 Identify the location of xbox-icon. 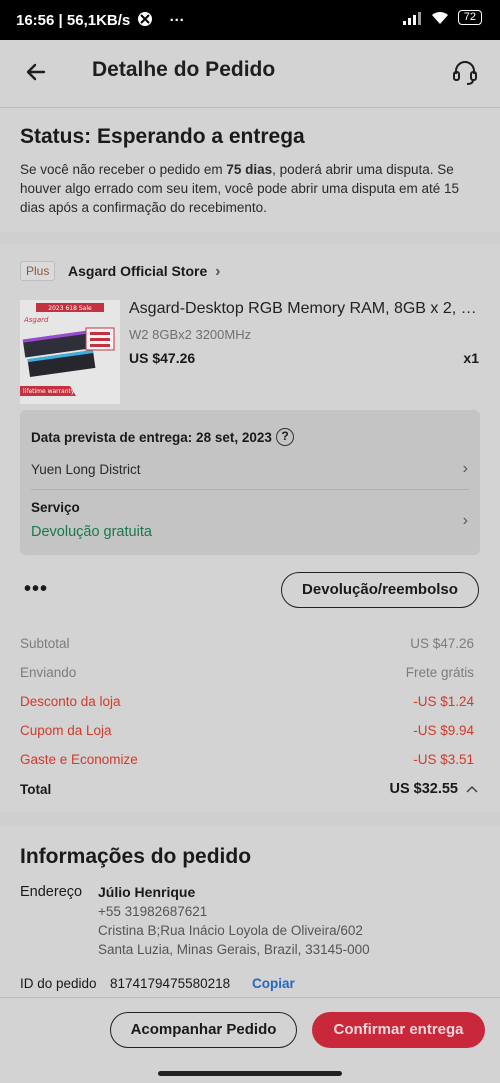
(145, 19).